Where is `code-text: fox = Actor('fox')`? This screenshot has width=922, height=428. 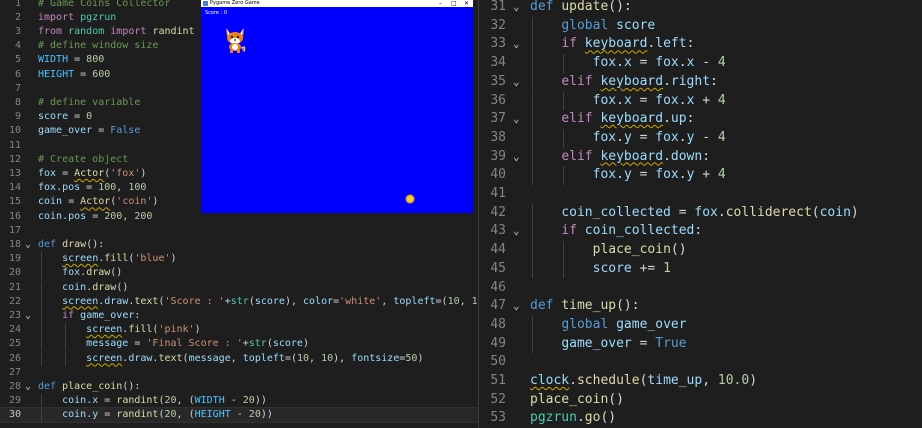 code-text: fox = Actor('fox') is located at coordinates (92, 174).